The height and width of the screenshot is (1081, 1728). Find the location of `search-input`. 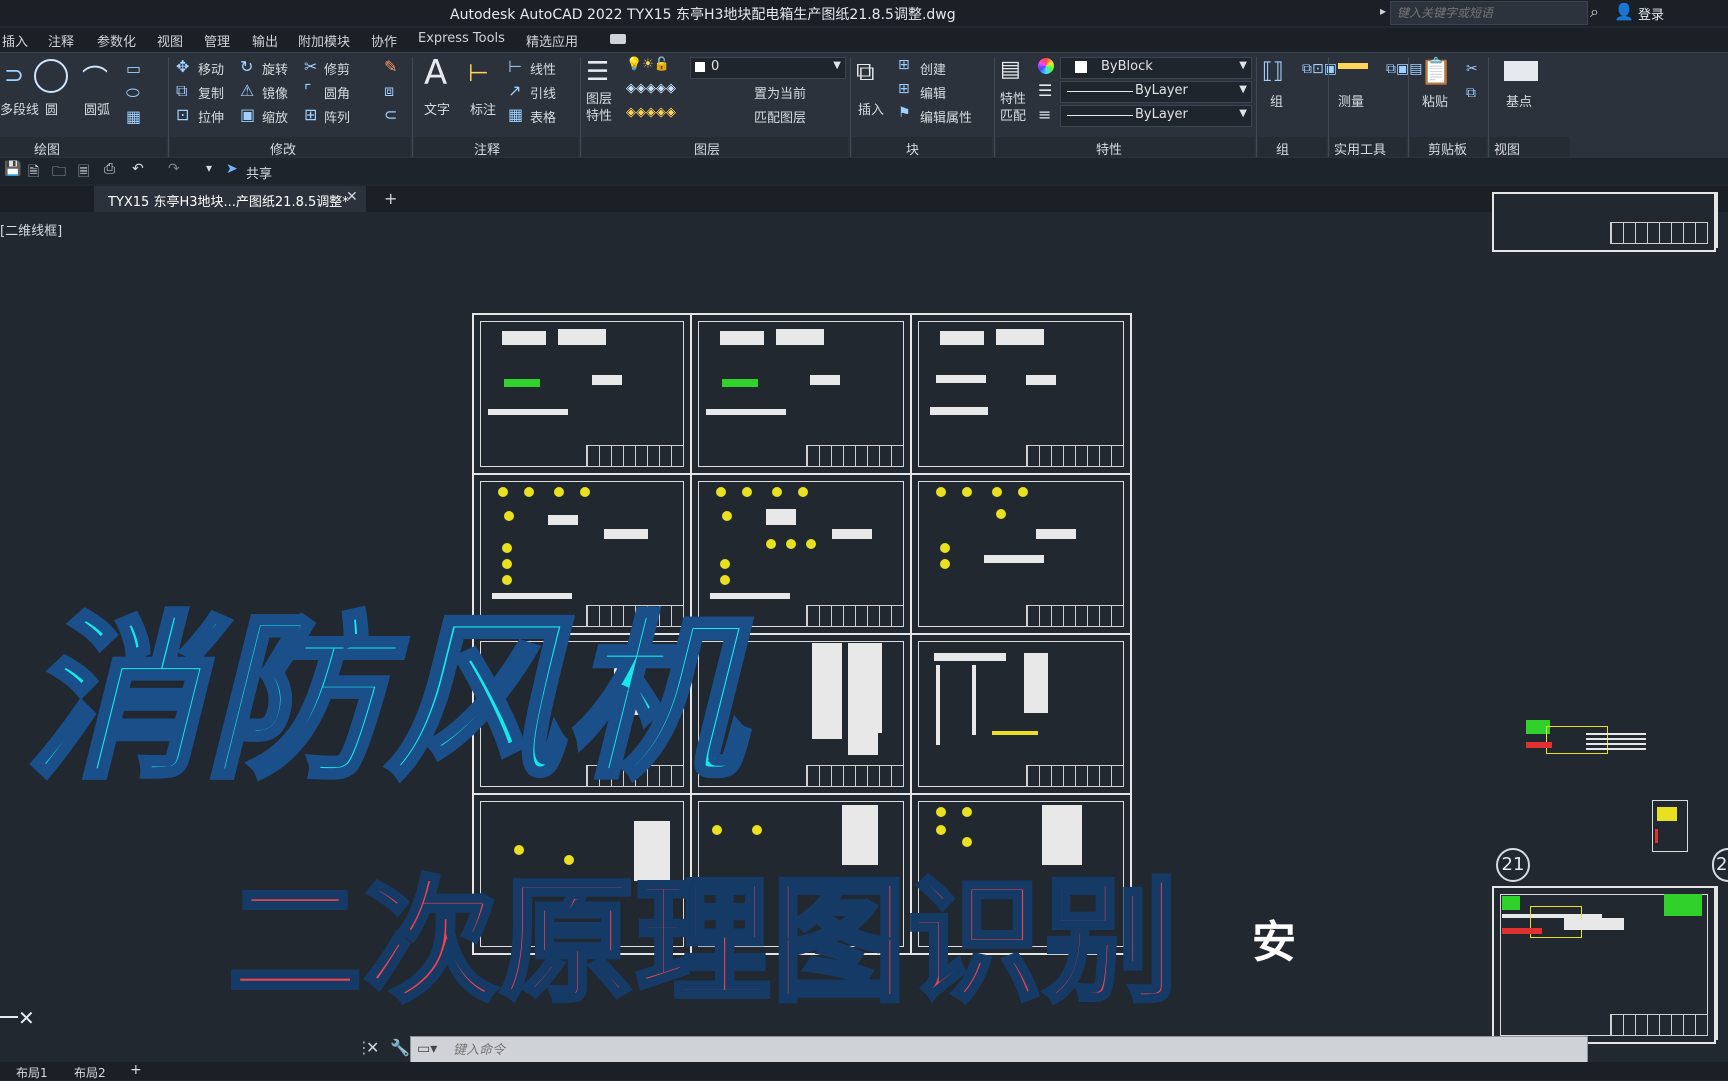

search-input is located at coordinates (1487, 13).